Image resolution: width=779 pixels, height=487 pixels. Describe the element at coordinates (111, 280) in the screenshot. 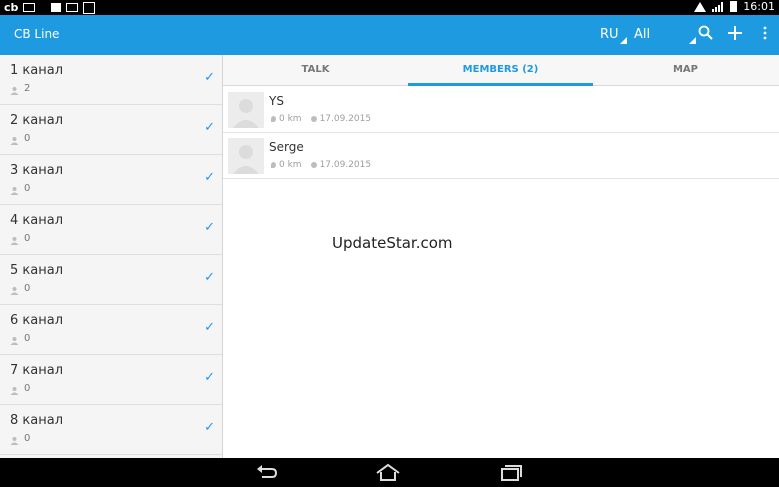

I see `channel-item: 5 канал 0 ✓` at that location.